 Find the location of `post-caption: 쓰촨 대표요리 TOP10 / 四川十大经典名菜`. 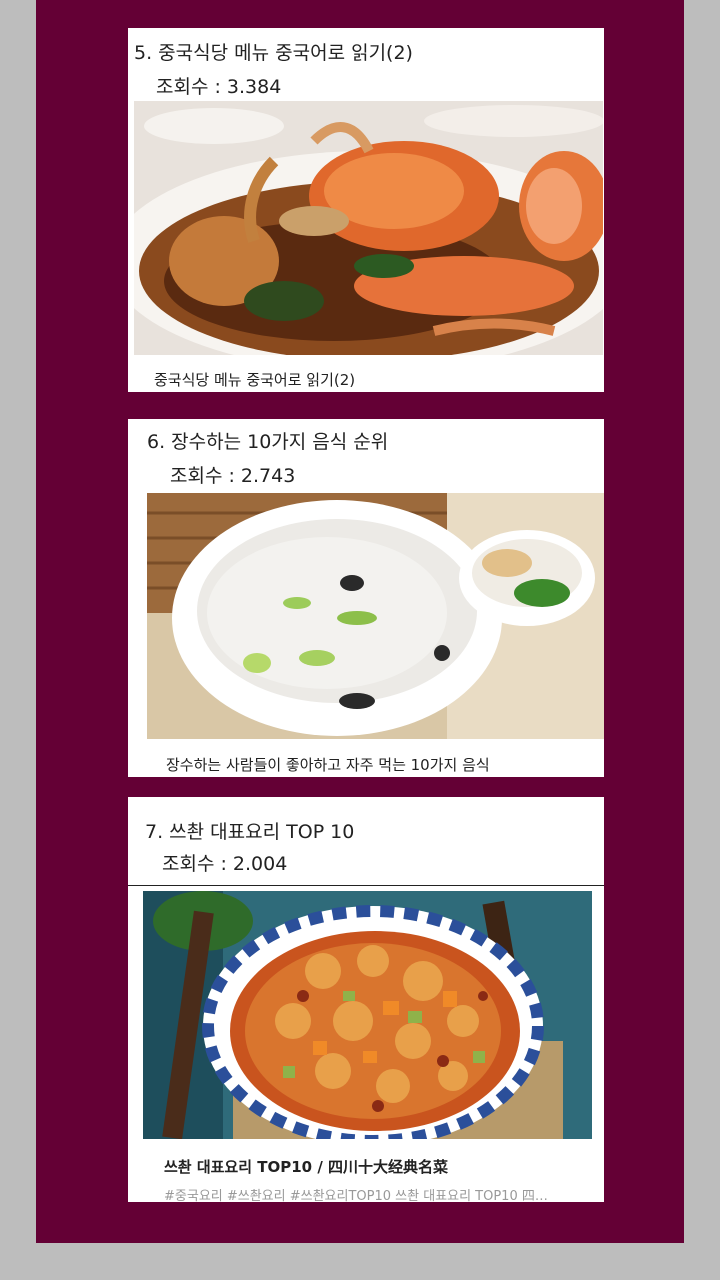

post-caption: 쓰촨 대표요리 TOP10 / 四川十大经典名菜 is located at coordinates (306, 1166).